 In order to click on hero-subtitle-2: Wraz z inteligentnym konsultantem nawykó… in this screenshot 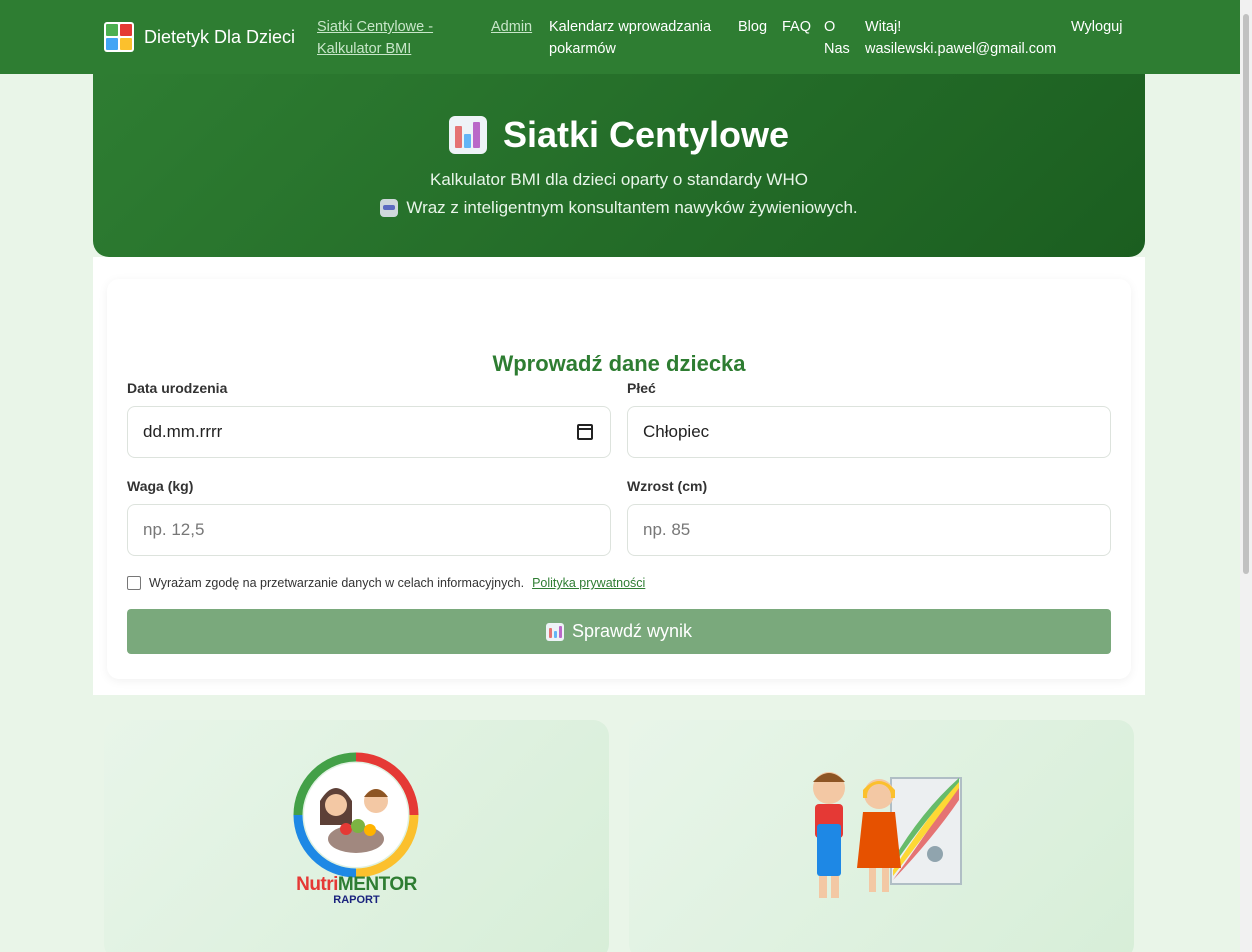, I will do `click(619, 208)`.